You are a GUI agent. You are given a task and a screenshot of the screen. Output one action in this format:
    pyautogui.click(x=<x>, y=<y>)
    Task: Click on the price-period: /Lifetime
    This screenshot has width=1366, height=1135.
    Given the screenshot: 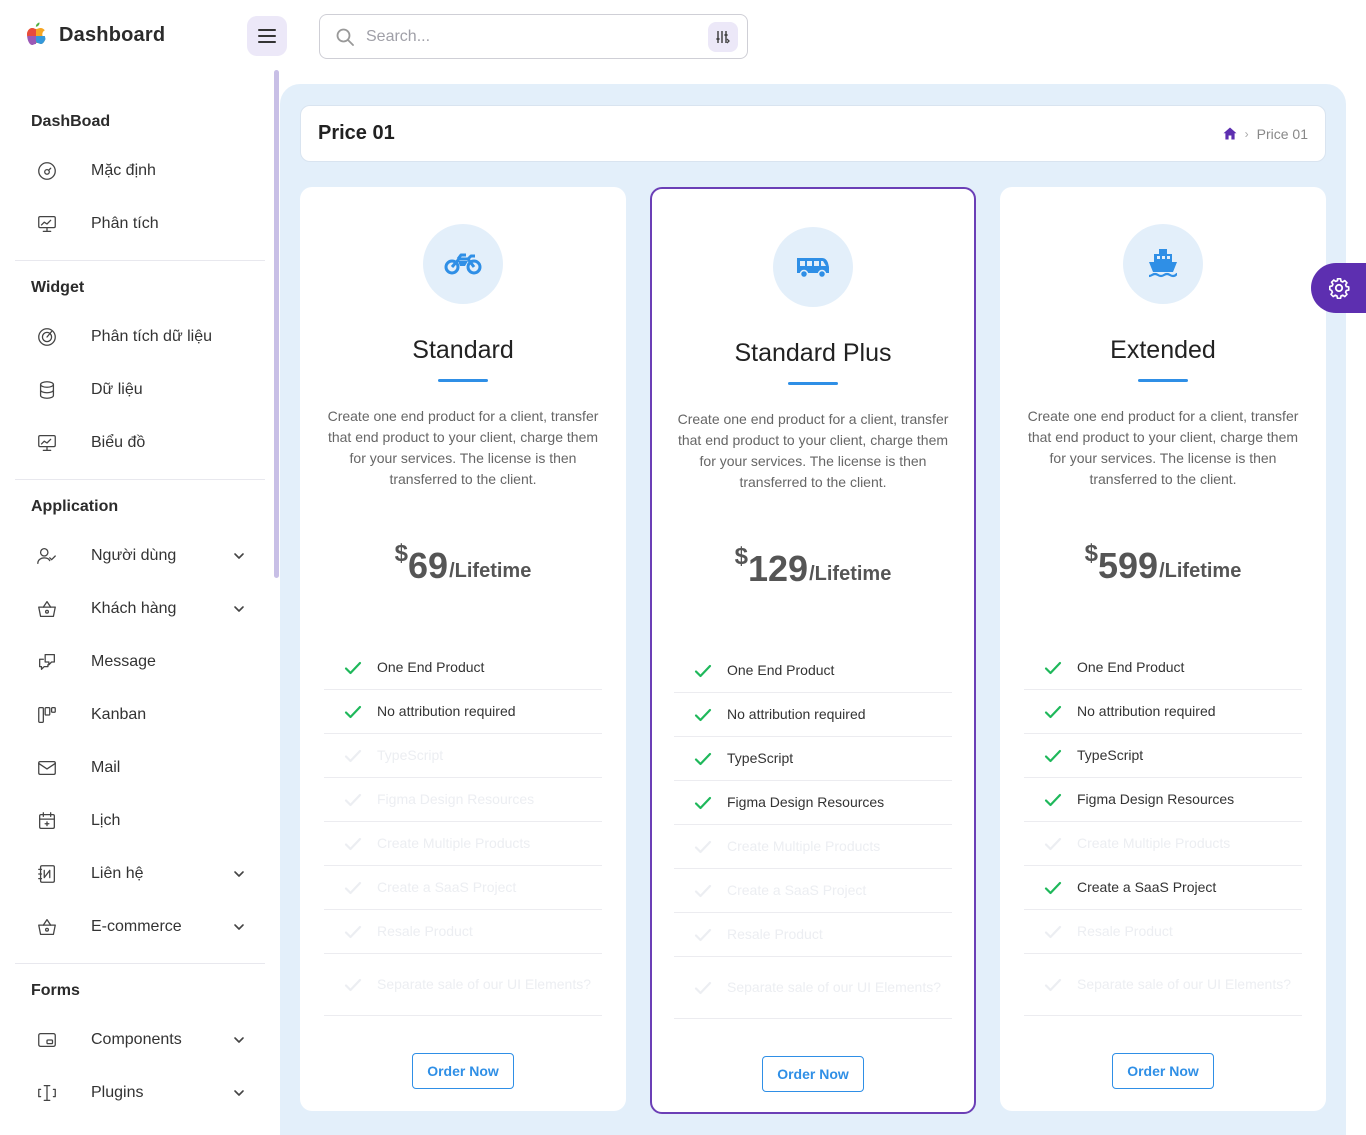 What is the action you would take?
    pyautogui.click(x=490, y=571)
    